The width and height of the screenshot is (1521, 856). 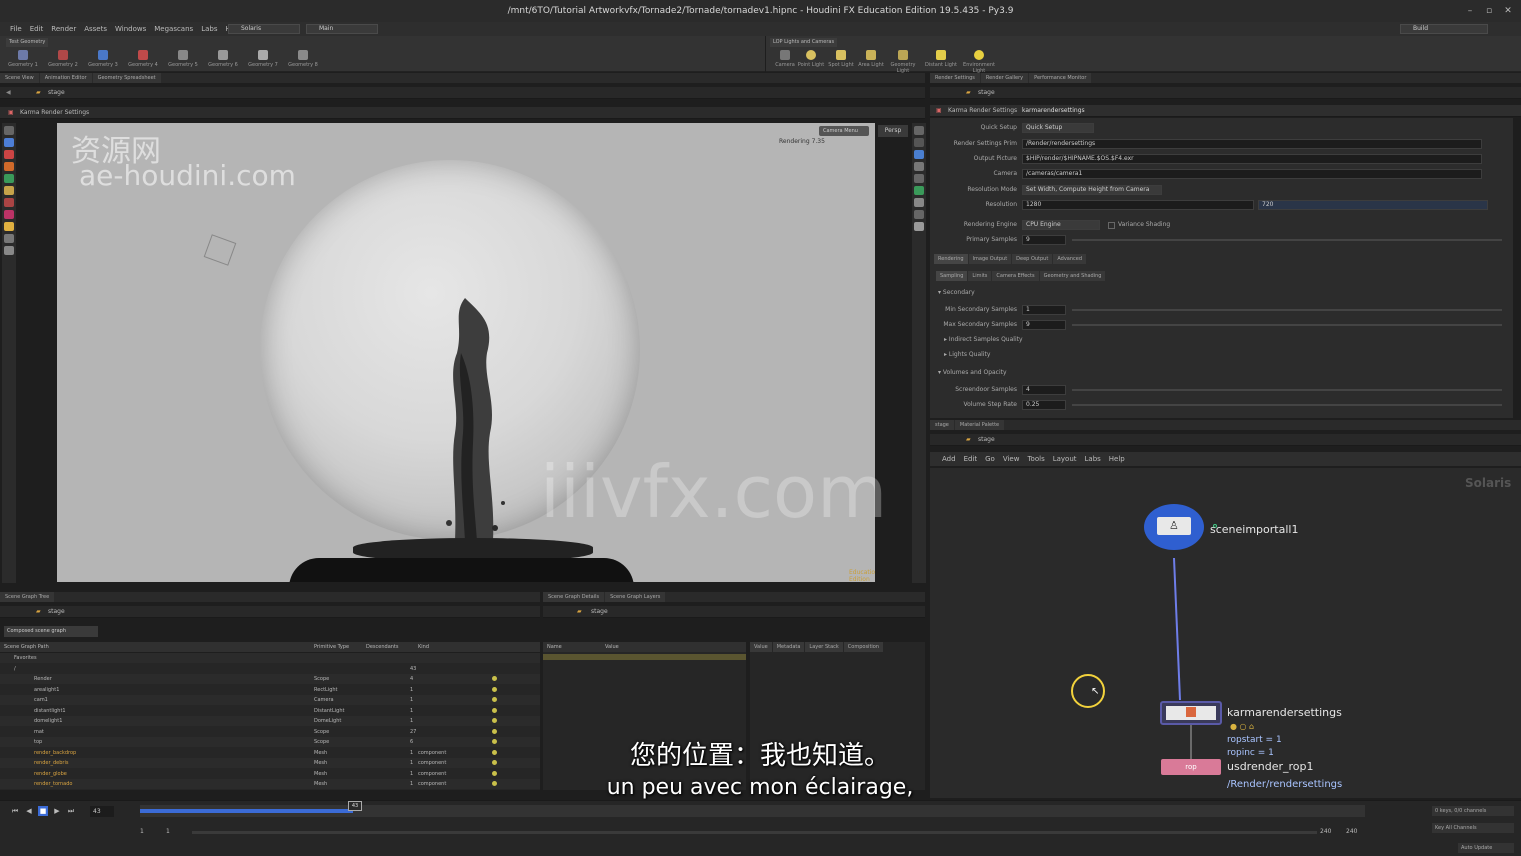 I want to click on quick-setup-select: Quick Setup, so click(x=1058, y=128).